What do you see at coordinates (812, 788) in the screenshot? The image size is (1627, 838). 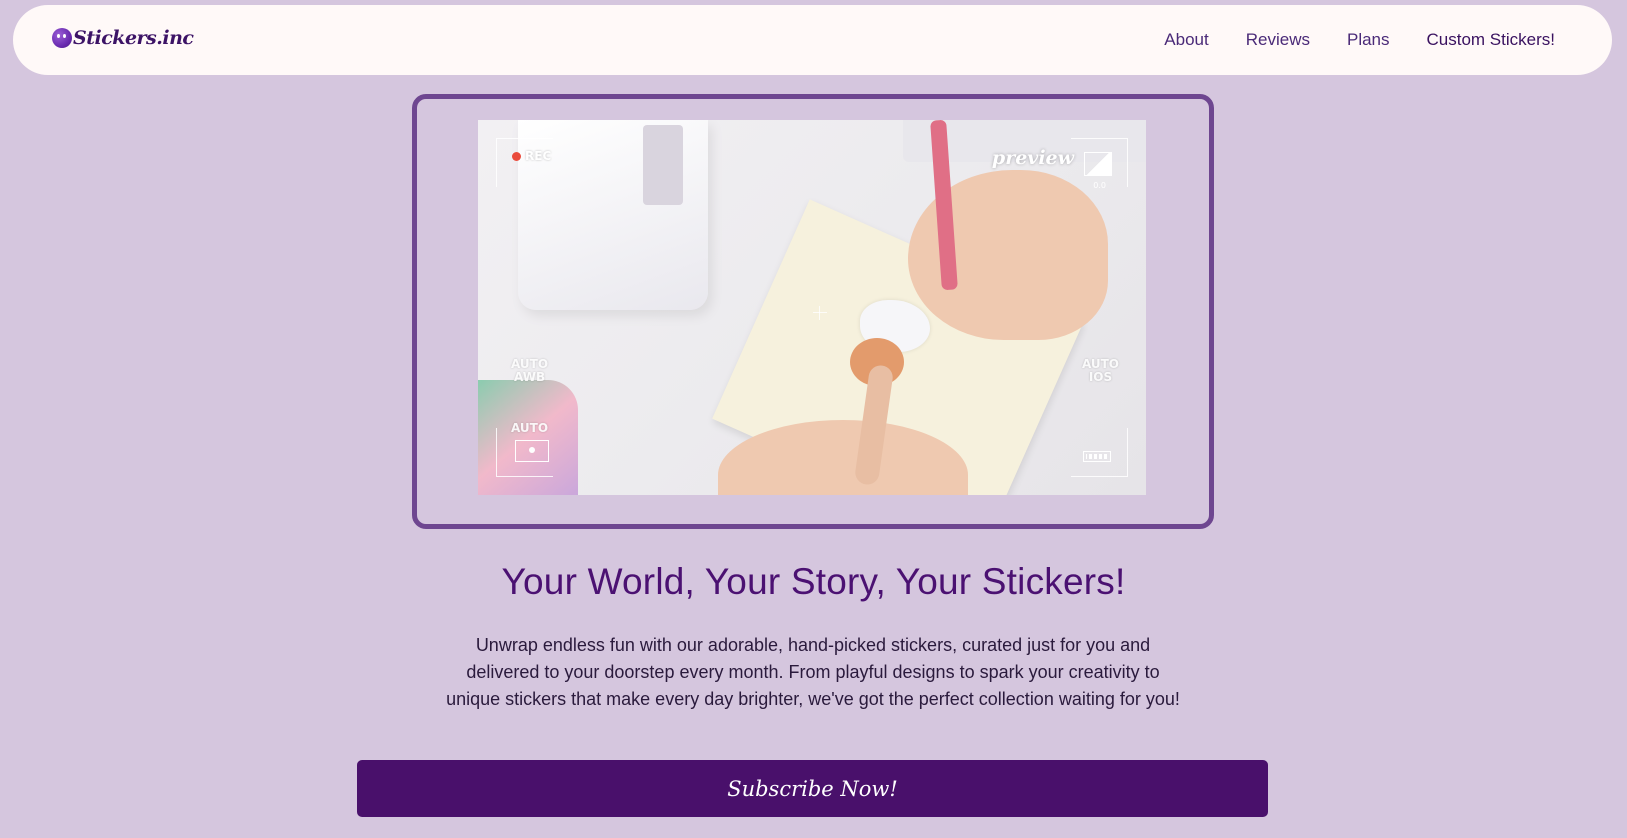 I see `subscribe-button: Subscribe Now!` at bounding box center [812, 788].